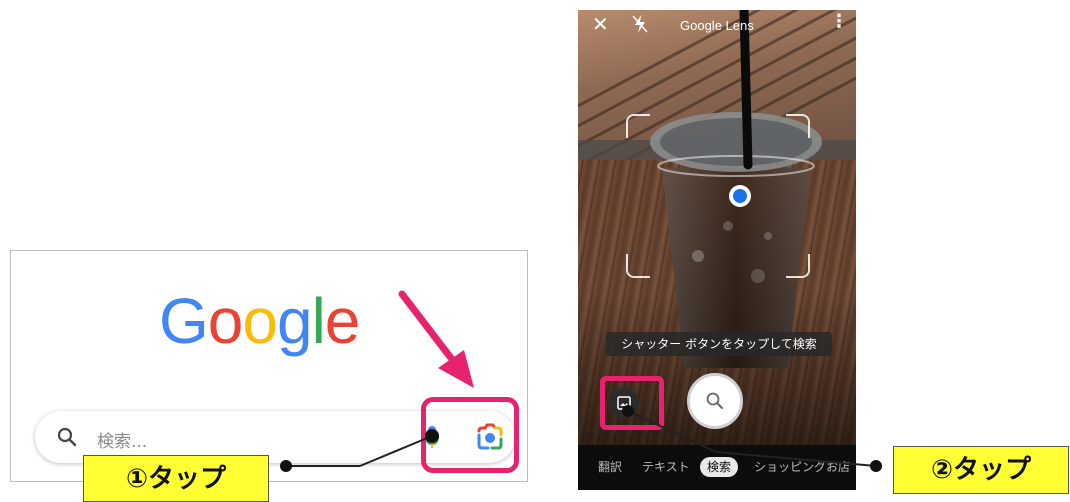 The image size is (1070, 502). I want to click on highlight-box-lens, so click(470, 435).